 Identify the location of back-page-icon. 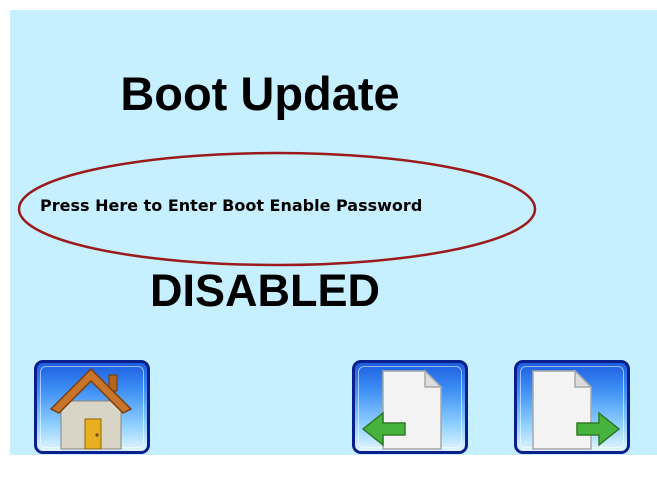
(402, 409).